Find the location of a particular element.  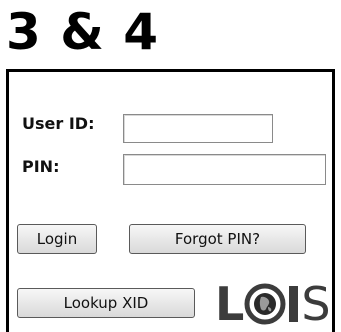

pin-field is located at coordinates (224, 169).